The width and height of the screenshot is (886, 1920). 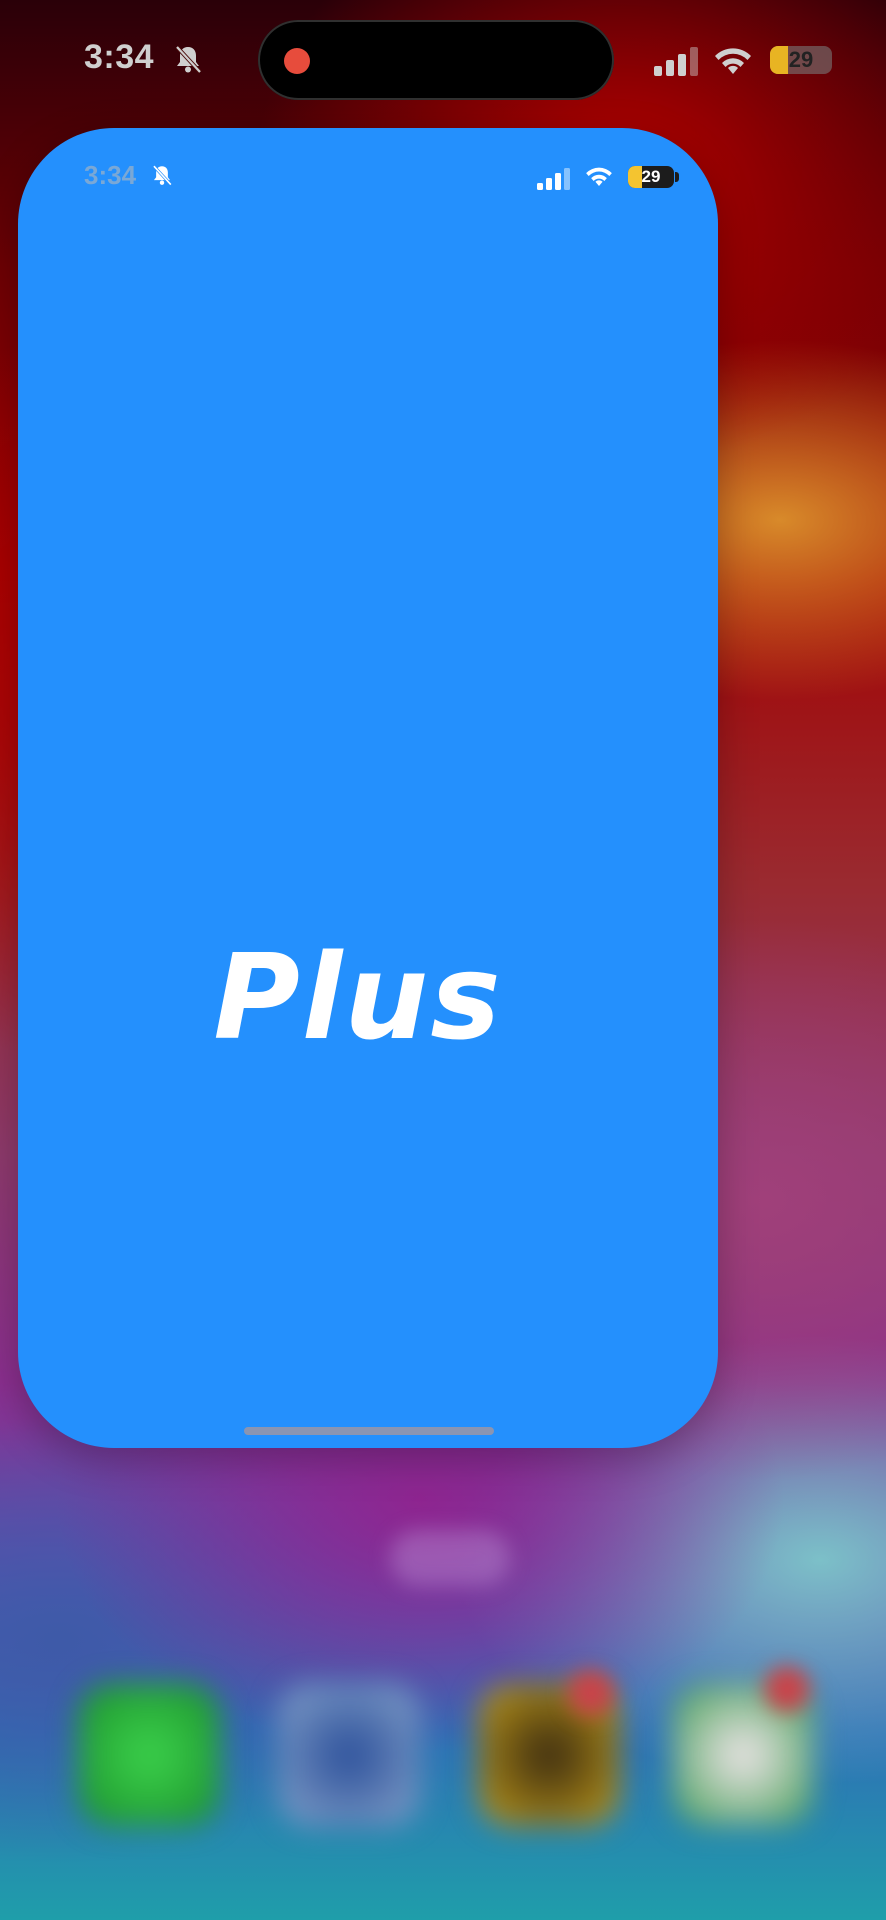 I want to click on app-card-status-bar: 3:34 29, so click(x=368, y=168).